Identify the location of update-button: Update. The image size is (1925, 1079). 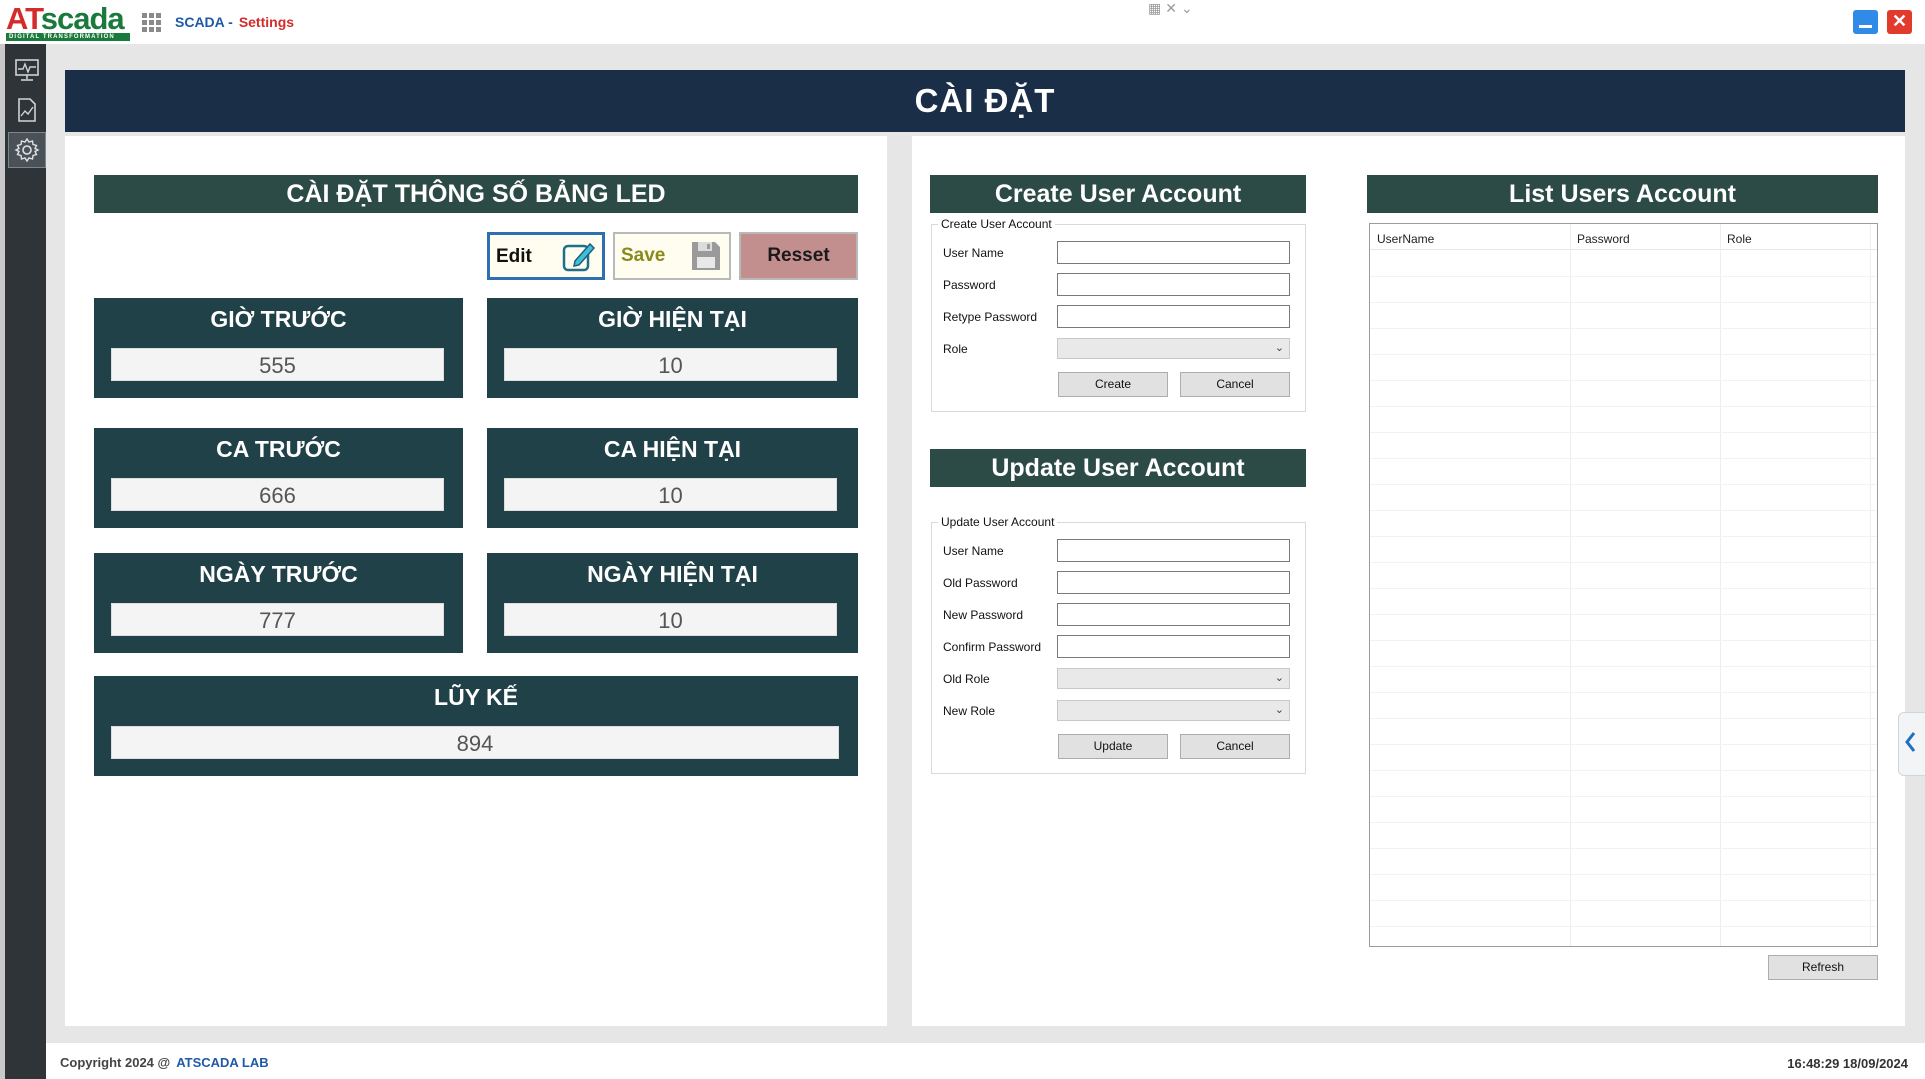
(1113, 746).